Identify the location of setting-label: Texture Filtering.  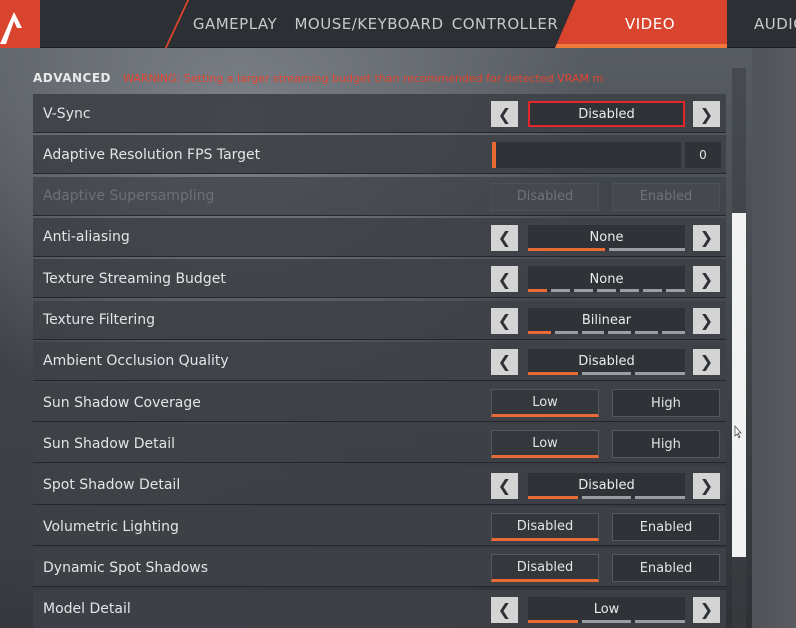
(99, 320).